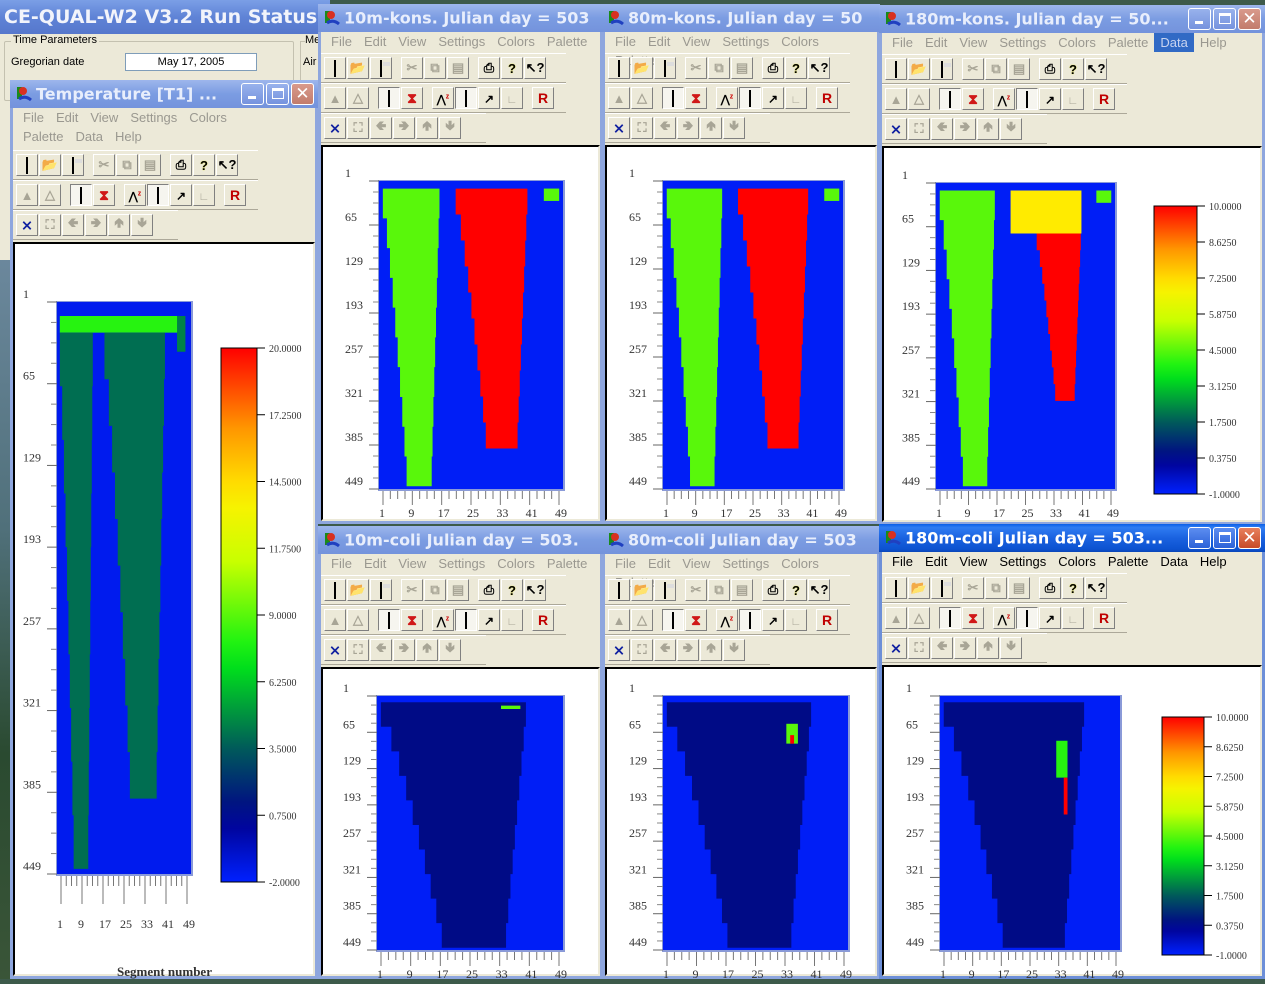  Describe the element at coordinates (1173, 561) in the screenshot. I see `menu-data: Data` at that location.